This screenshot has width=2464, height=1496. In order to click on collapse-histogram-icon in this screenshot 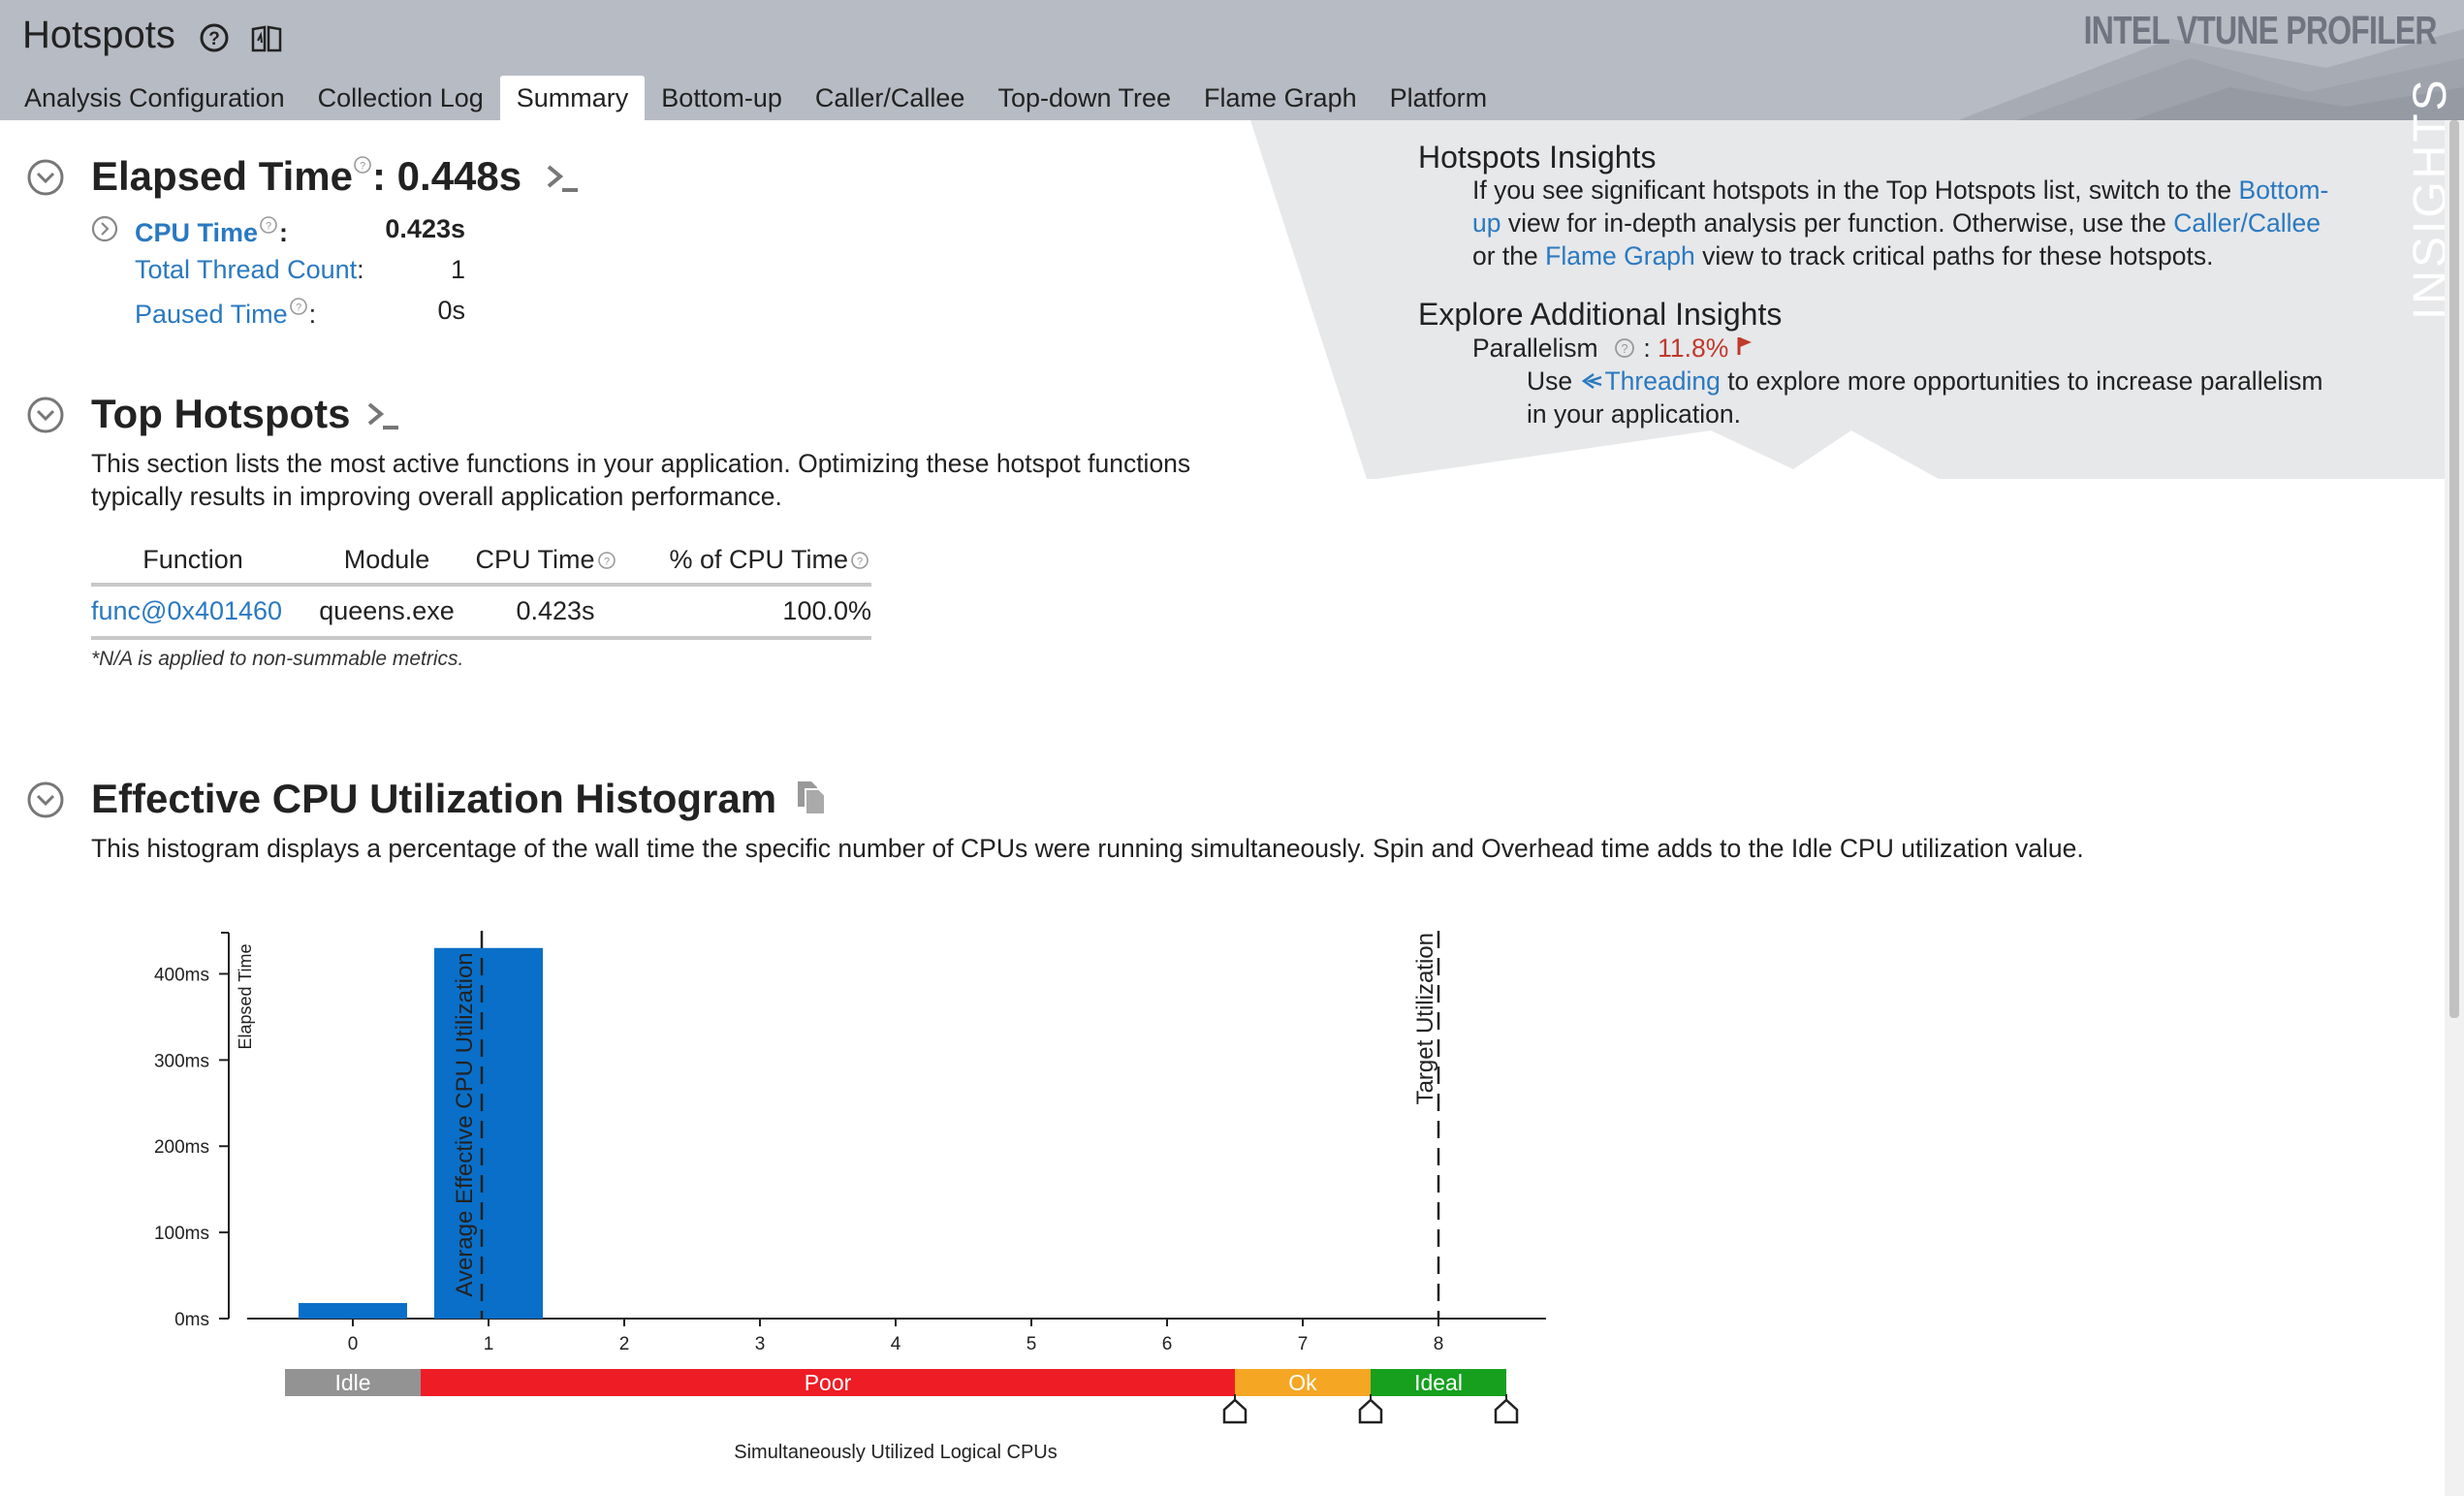, I will do `click(45, 800)`.